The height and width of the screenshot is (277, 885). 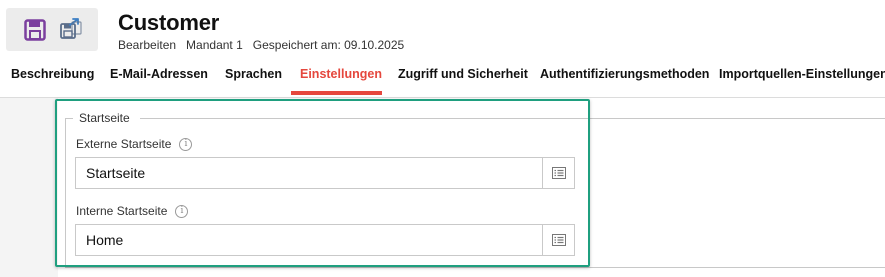 I want to click on save-button, so click(x=35, y=30).